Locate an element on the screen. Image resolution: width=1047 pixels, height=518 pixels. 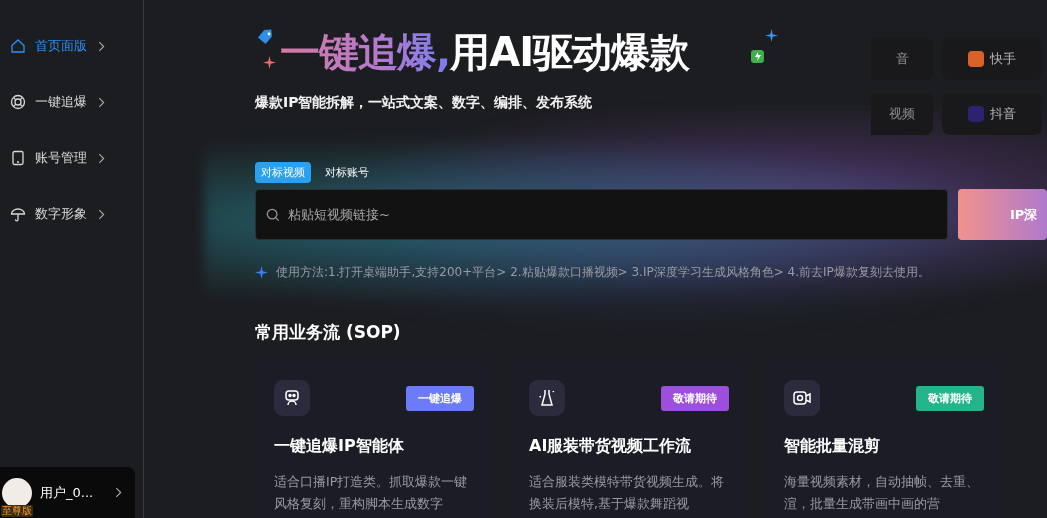
card-title: AI服装带货视频工作流 is located at coordinates (611, 446).